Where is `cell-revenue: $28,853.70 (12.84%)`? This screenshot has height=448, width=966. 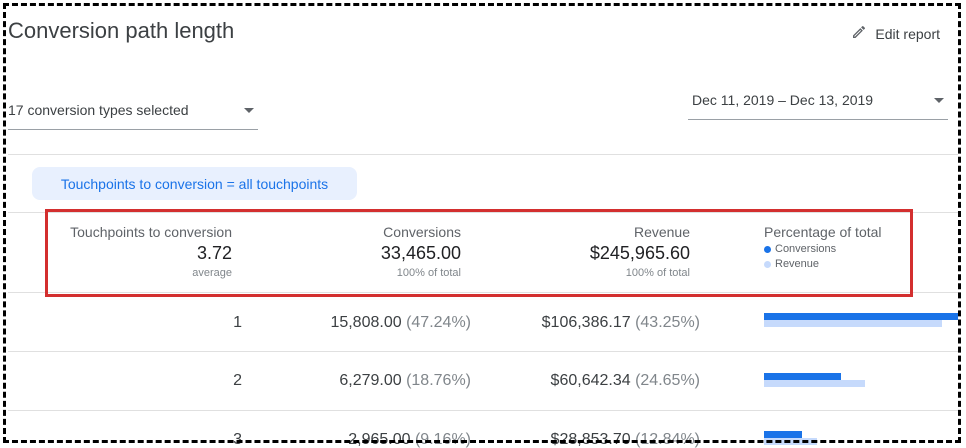 cell-revenue: $28,853.70 (12.84%) is located at coordinates (625, 439).